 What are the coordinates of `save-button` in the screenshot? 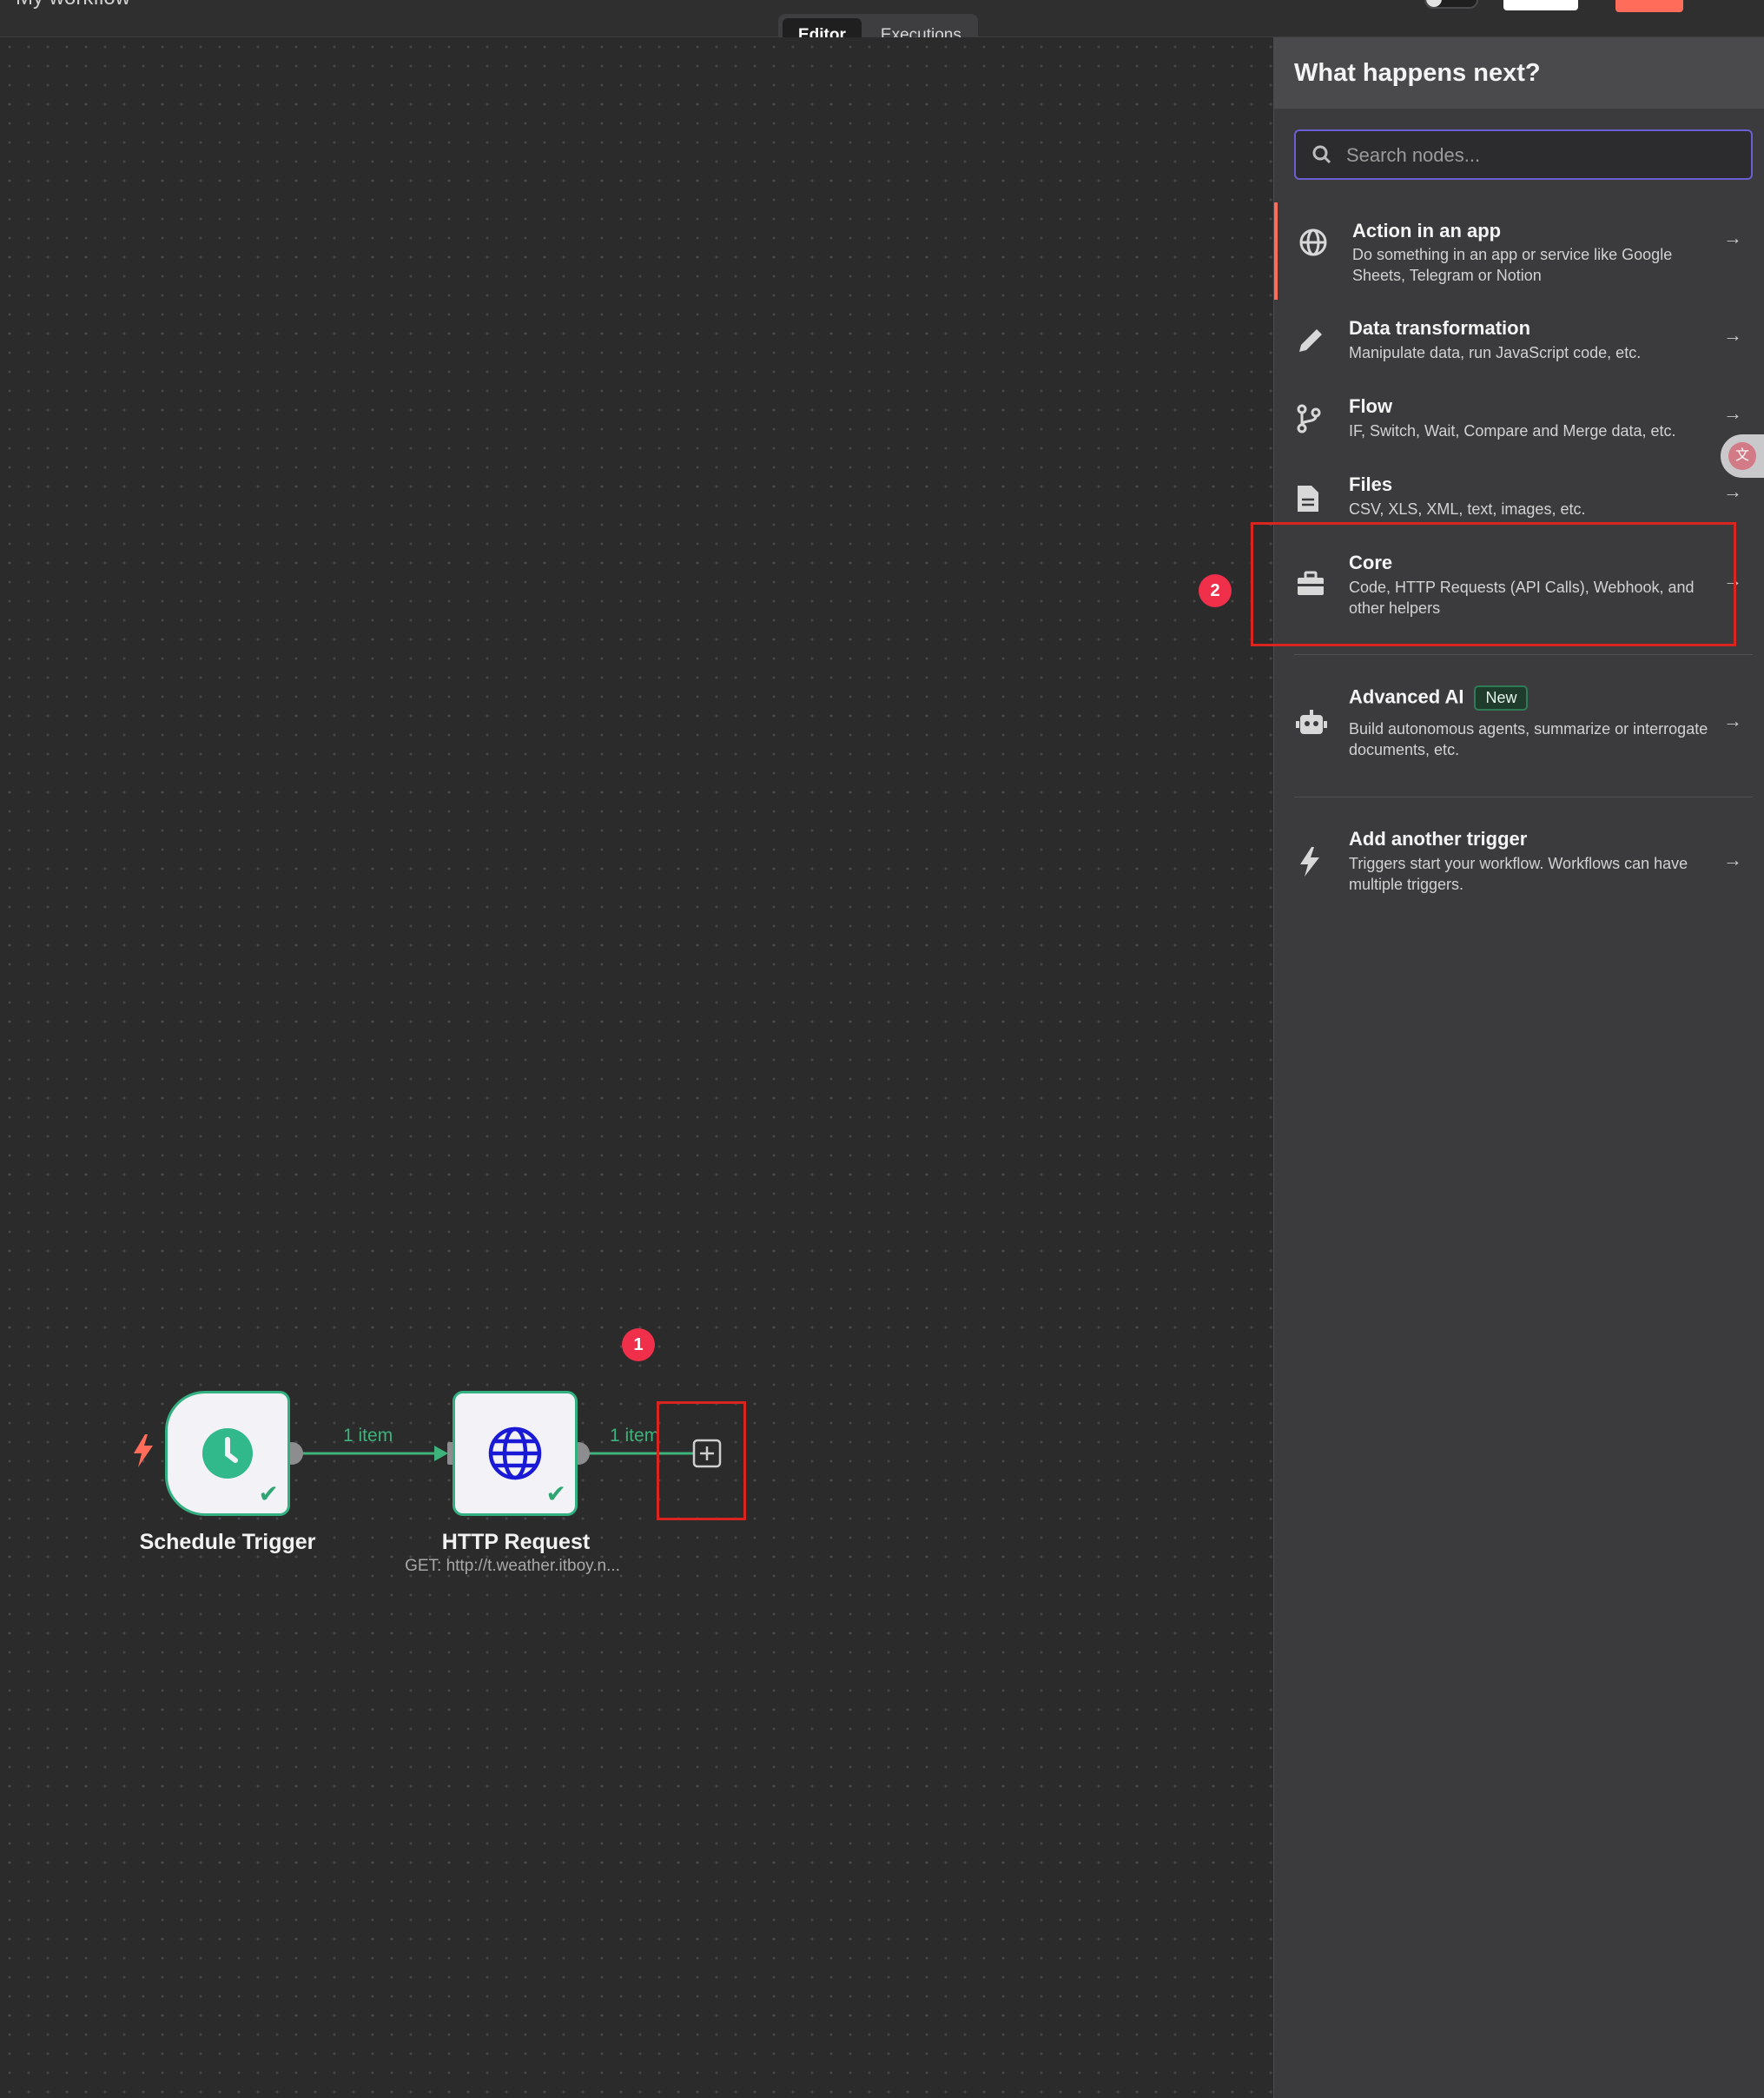 It's located at (1540, 5).